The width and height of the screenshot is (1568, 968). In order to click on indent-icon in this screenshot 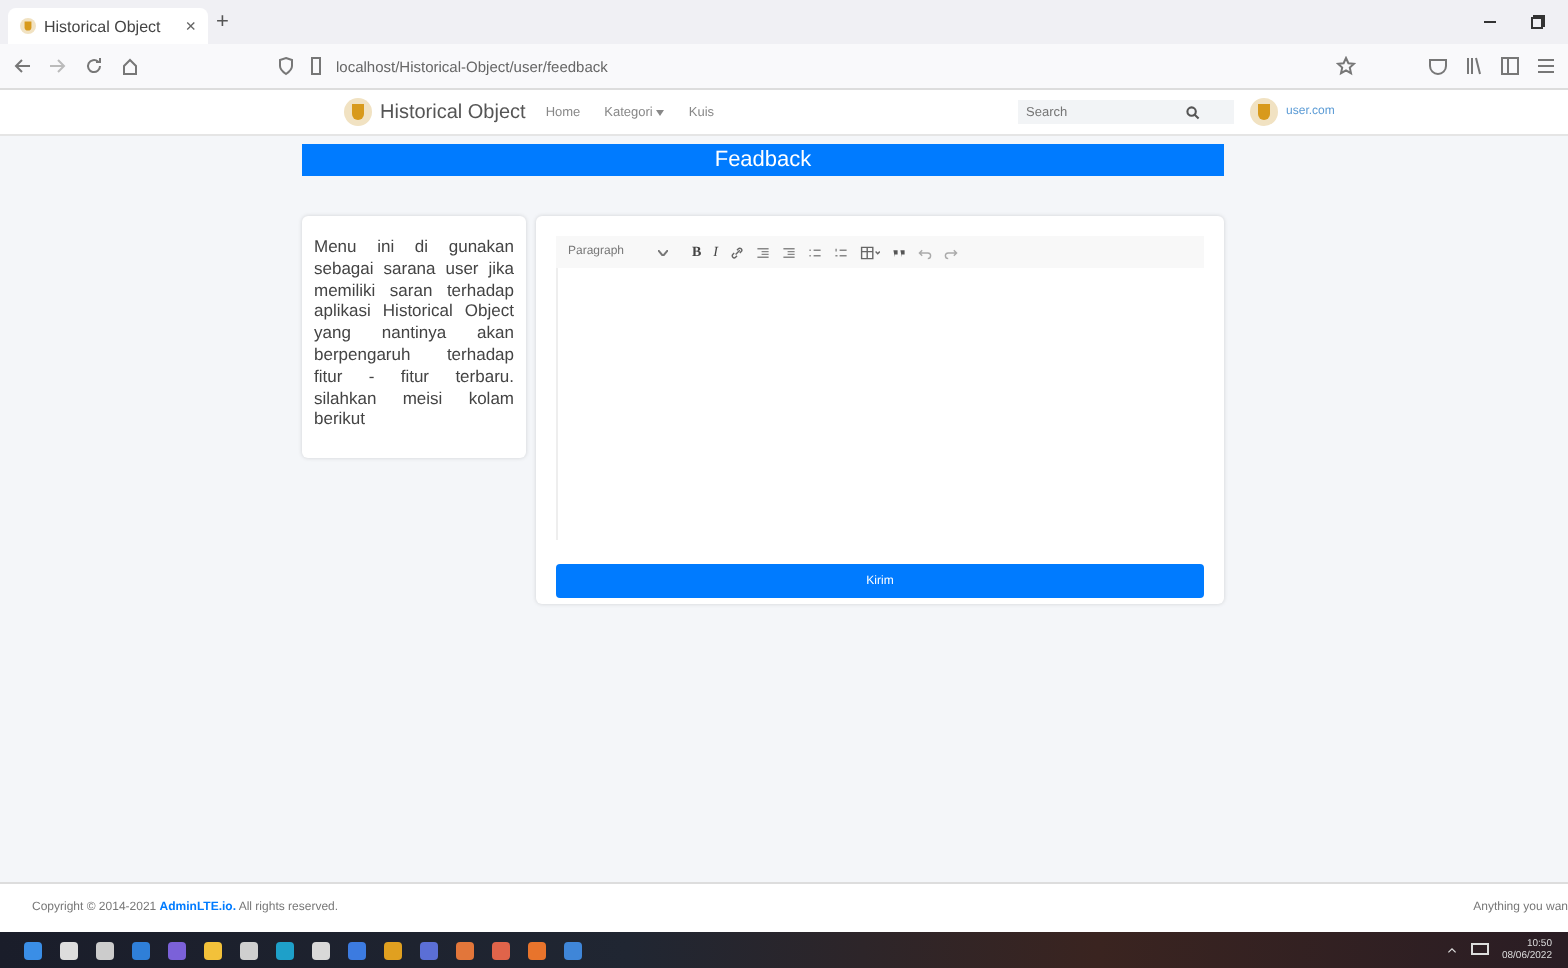, I will do `click(789, 252)`.